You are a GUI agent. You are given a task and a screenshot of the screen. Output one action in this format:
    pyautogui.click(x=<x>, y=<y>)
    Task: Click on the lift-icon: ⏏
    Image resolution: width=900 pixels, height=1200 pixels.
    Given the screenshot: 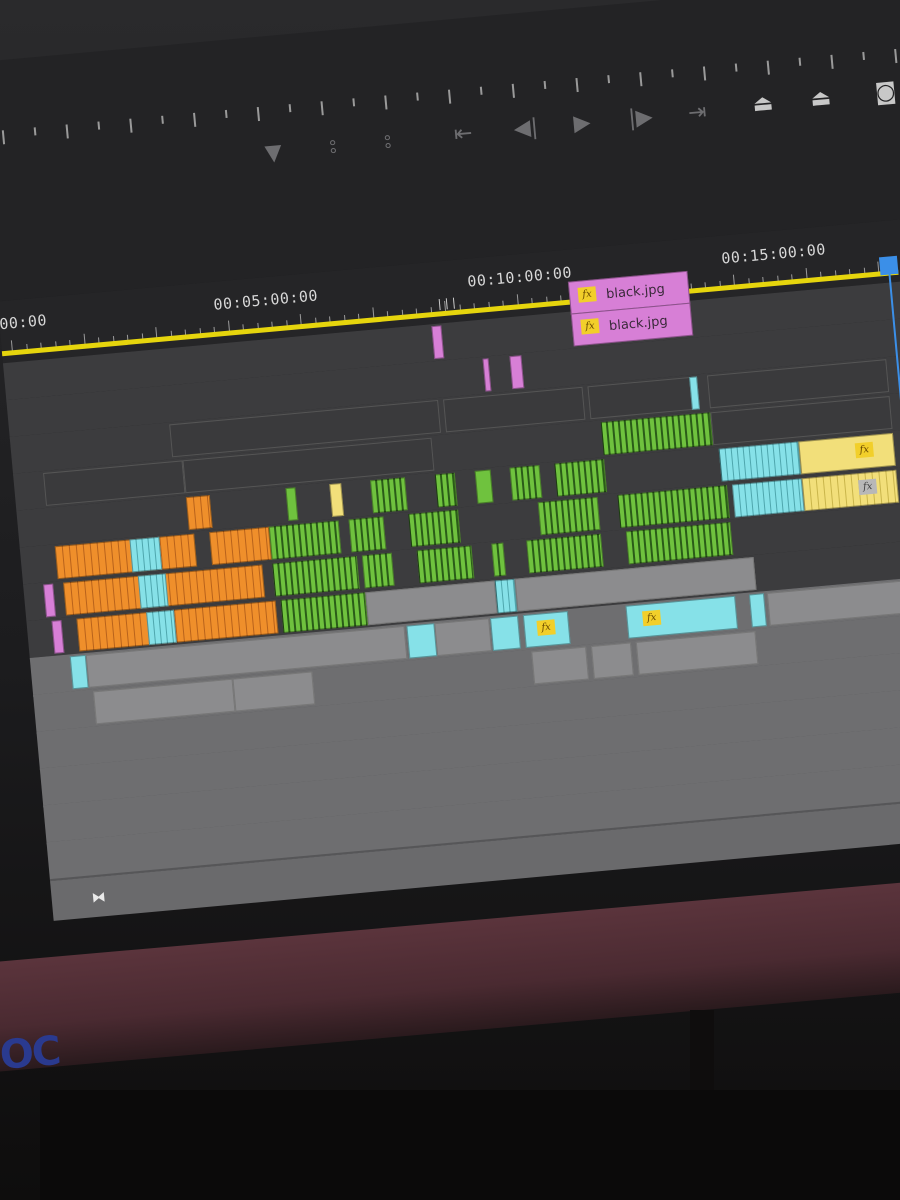 What is the action you would take?
    pyautogui.click(x=762, y=103)
    